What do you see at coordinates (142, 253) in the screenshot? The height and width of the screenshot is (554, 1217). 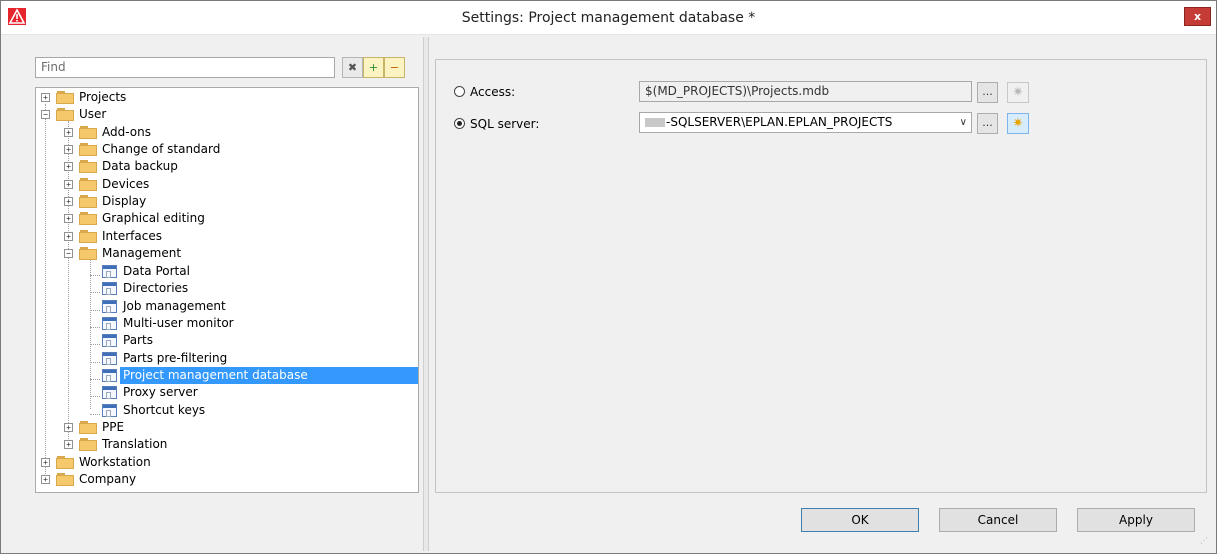 I see `tree-item-label: Management` at bounding box center [142, 253].